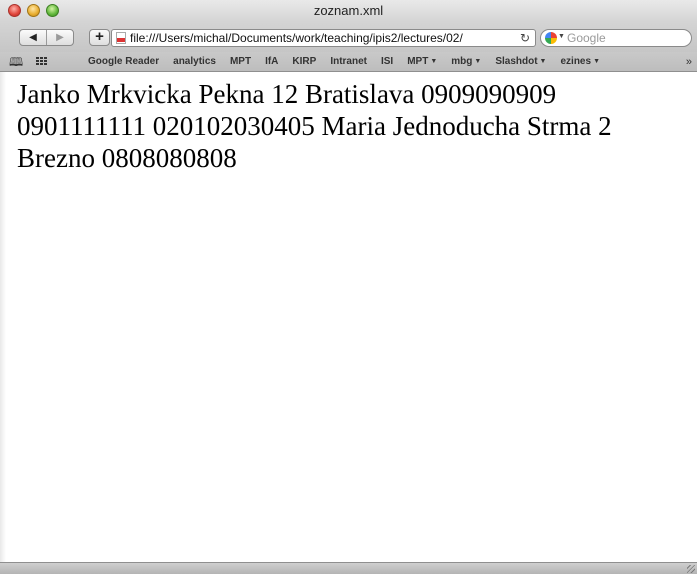 The image size is (697, 574). Describe the element at coordinates (551, 38) in the screenshot. I see `google-logo-icon` at that location.